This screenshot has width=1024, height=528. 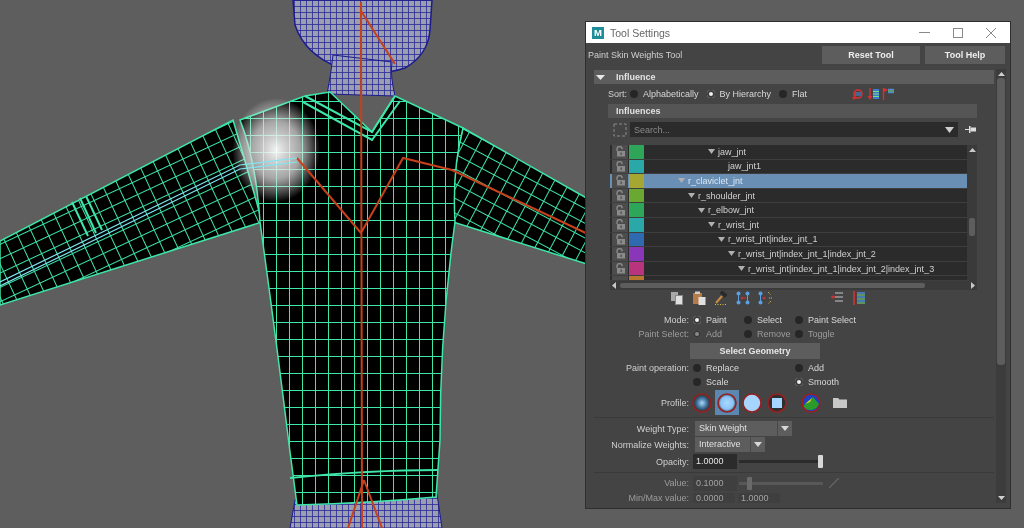 What do you see at coordinates (859, 297) in the screenshot?
I see `numbered-list-icon` at bounding box center [859, 297].